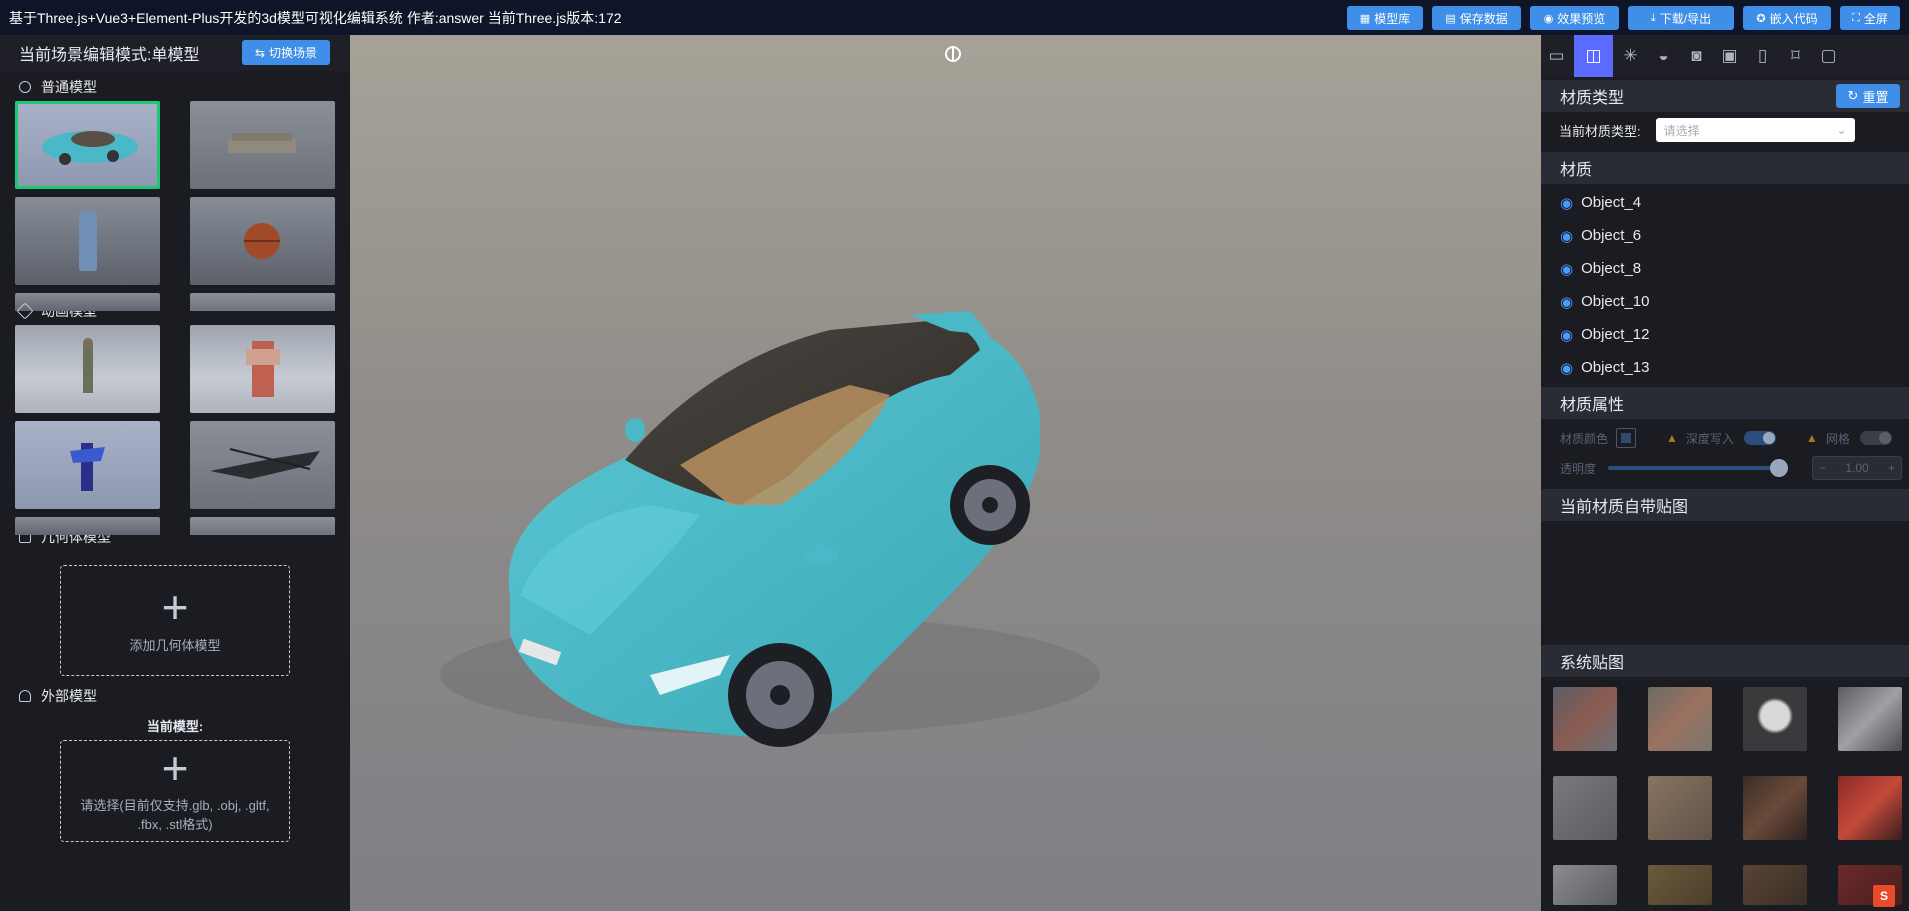 This screenshot has width=1909, height=911. Describe the element at coordinates (109, 55) in the screenshot. I see `scene-mode-title: 当前场景编辑模式:单模型` at that location.